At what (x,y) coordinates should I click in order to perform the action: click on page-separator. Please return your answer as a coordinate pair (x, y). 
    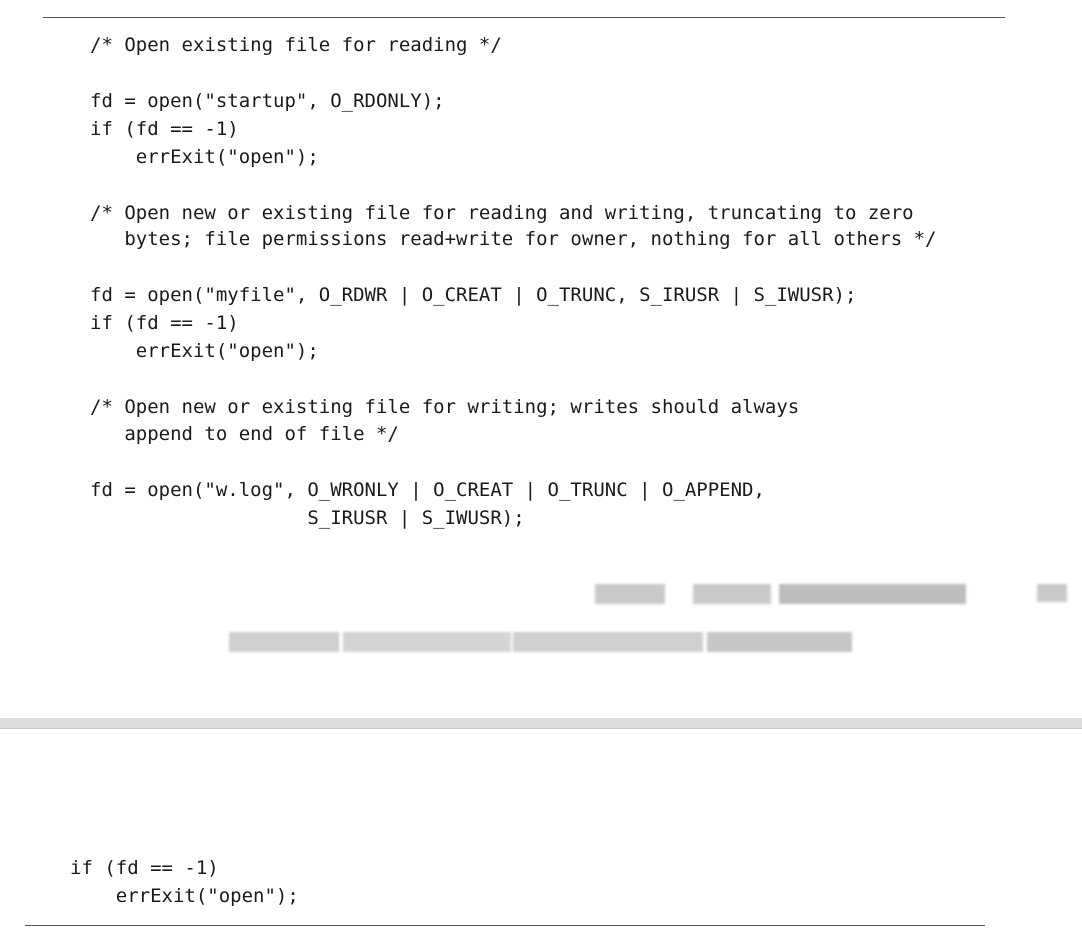
    Looking at the image, I should click on (541, 723).